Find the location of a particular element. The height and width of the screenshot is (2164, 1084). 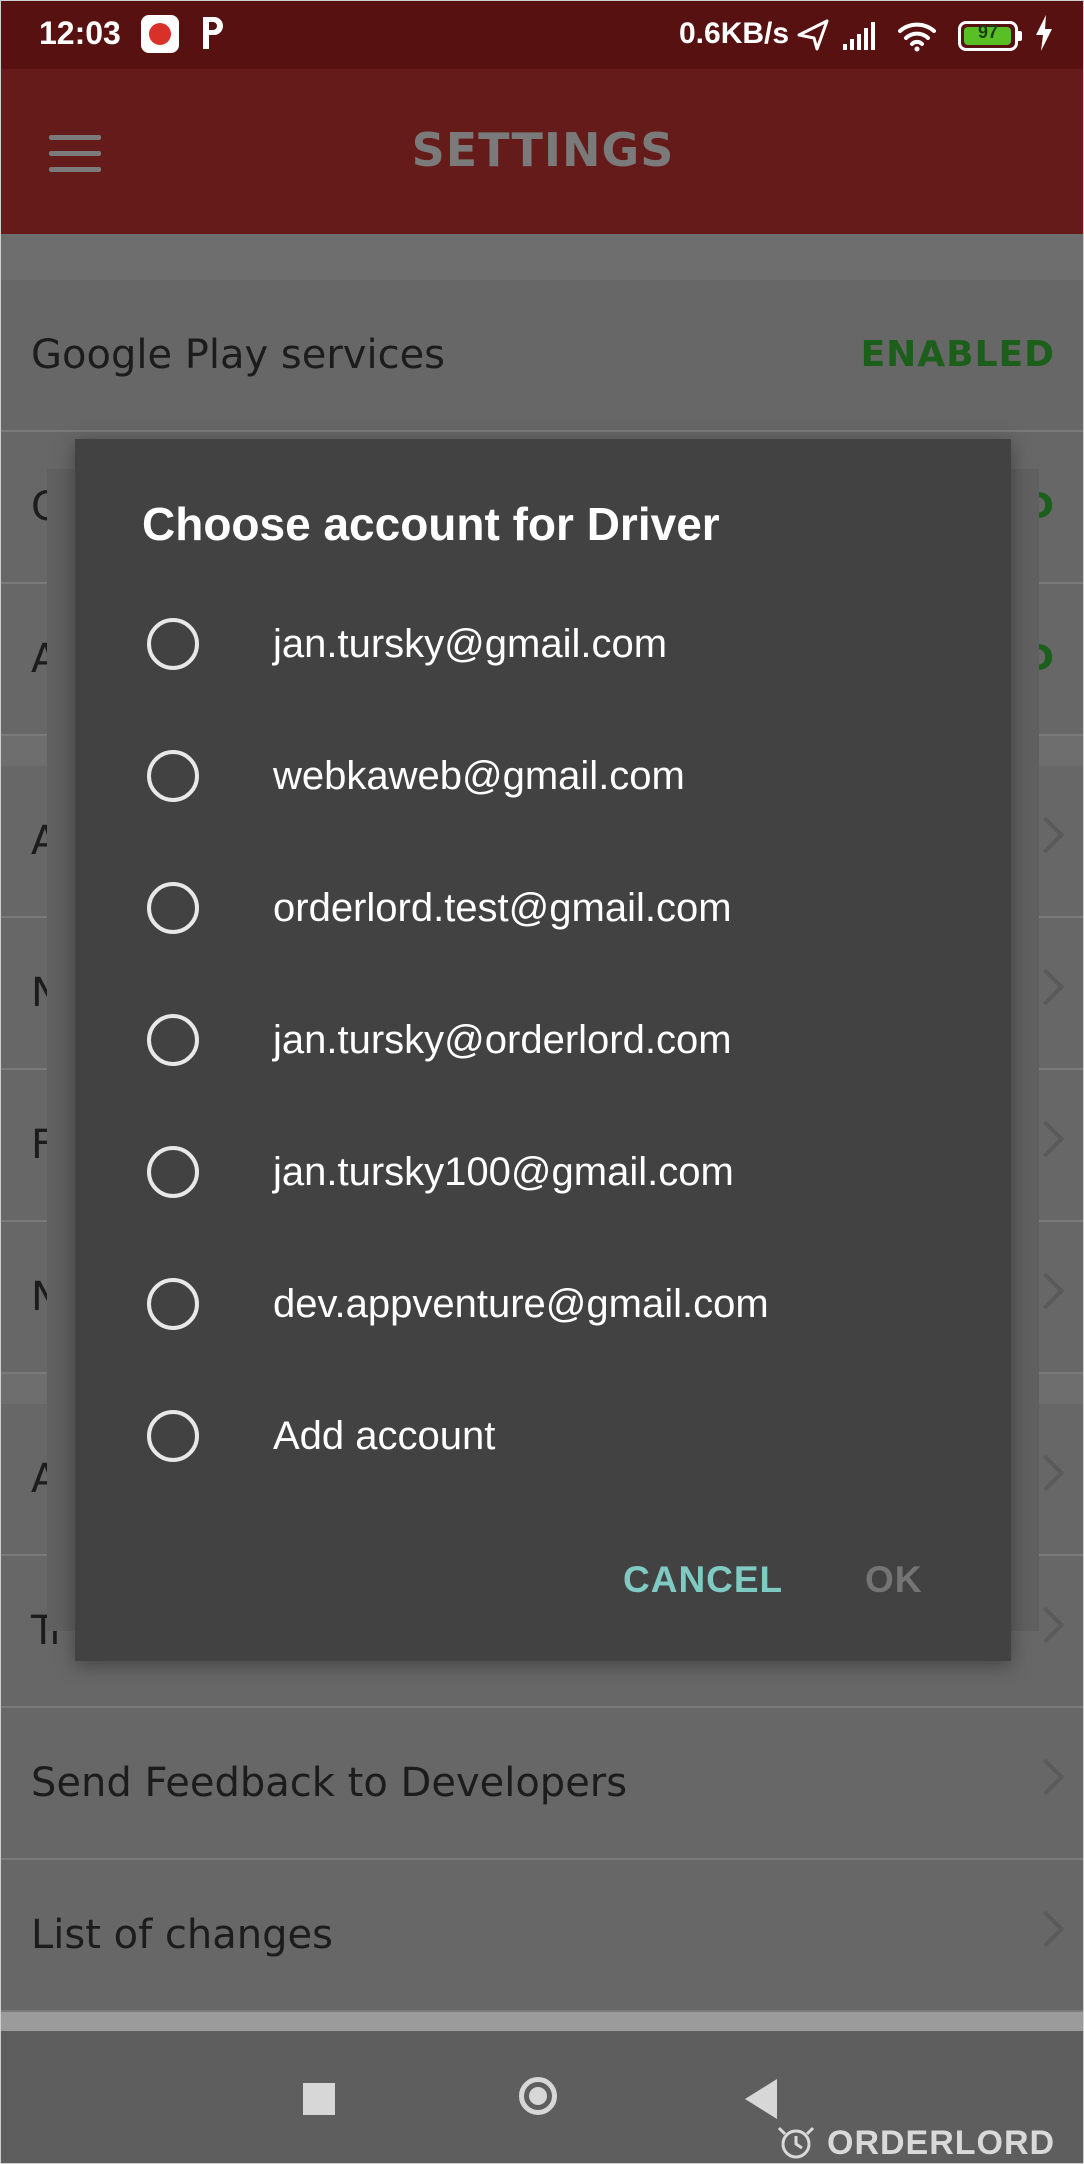

p-notification-icon is located at coordinates (213, 33).